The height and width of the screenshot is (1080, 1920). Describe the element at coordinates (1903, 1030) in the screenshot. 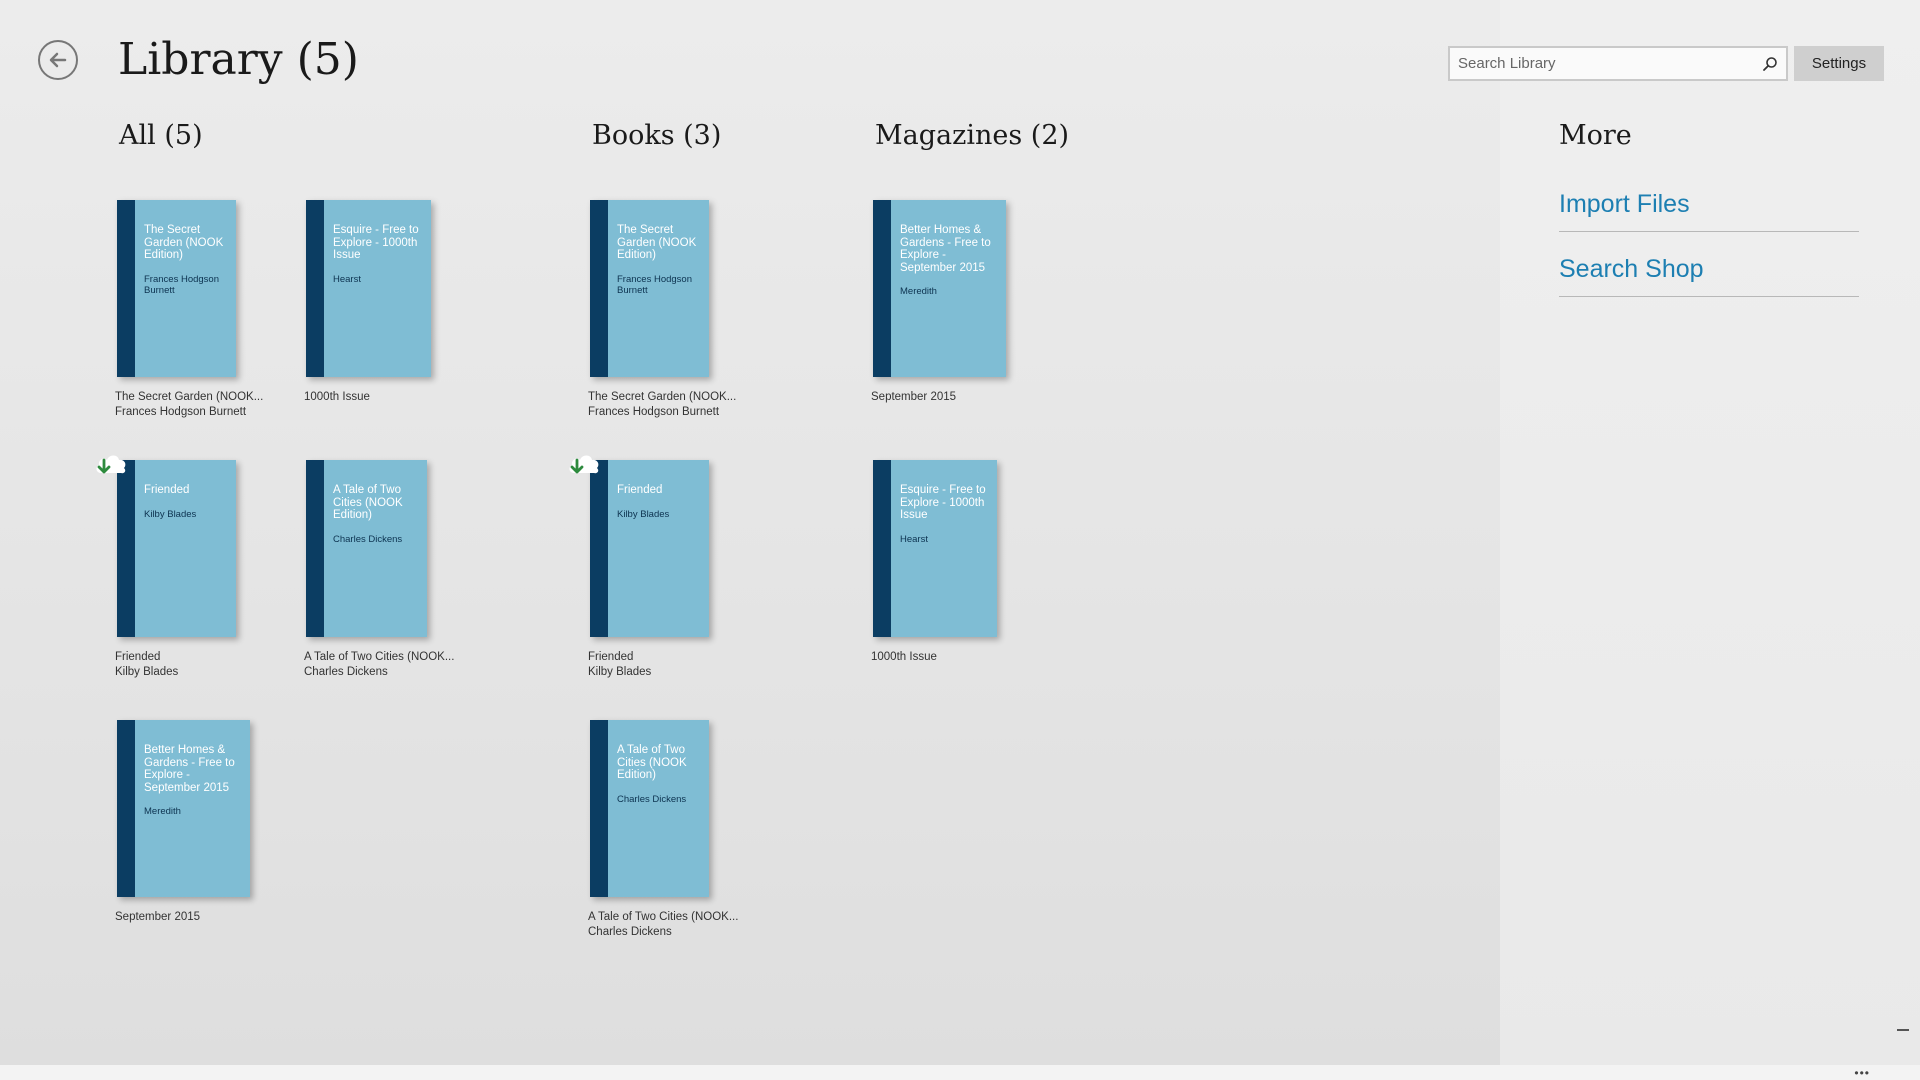

I see `scroll-indicator` at that location.